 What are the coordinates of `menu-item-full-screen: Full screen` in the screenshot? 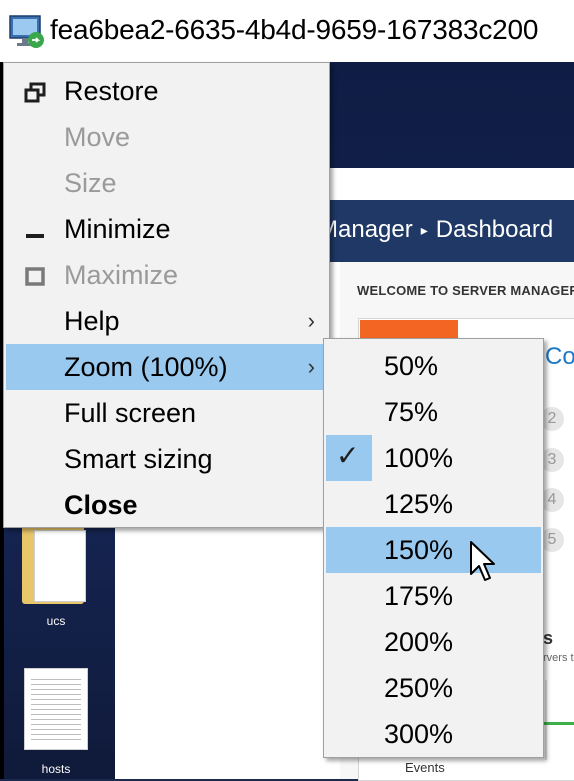 It's located at (166, 413).